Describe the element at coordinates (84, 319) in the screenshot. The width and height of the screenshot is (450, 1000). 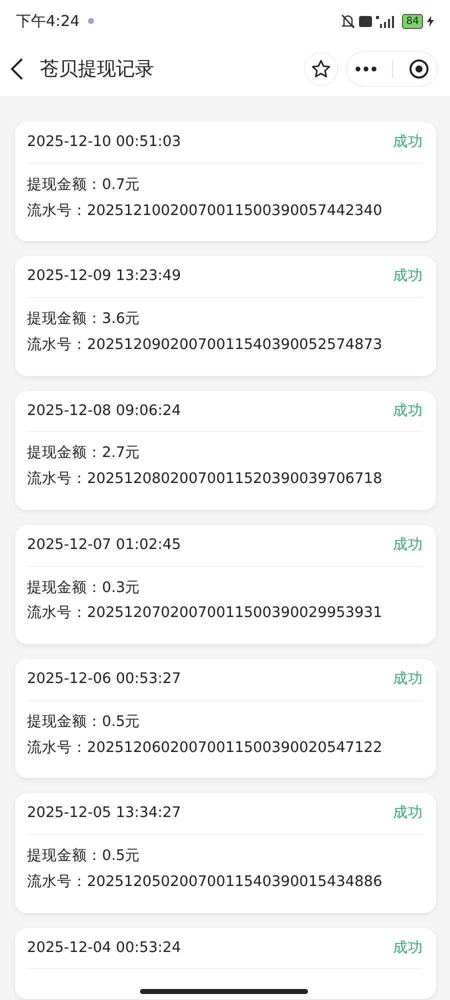
I see `amount-line: 提现金额：3.6元` at that location.